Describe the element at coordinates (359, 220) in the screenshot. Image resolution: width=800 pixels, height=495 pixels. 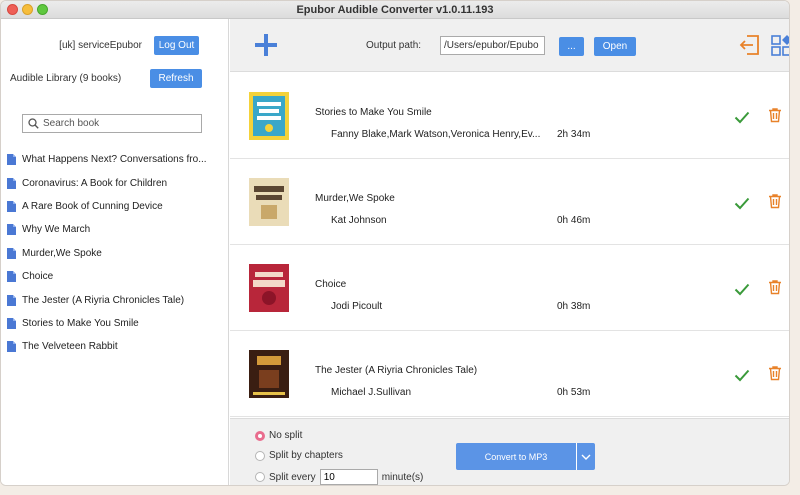
I see `queue-book-author: Kat Johnson` at that location.